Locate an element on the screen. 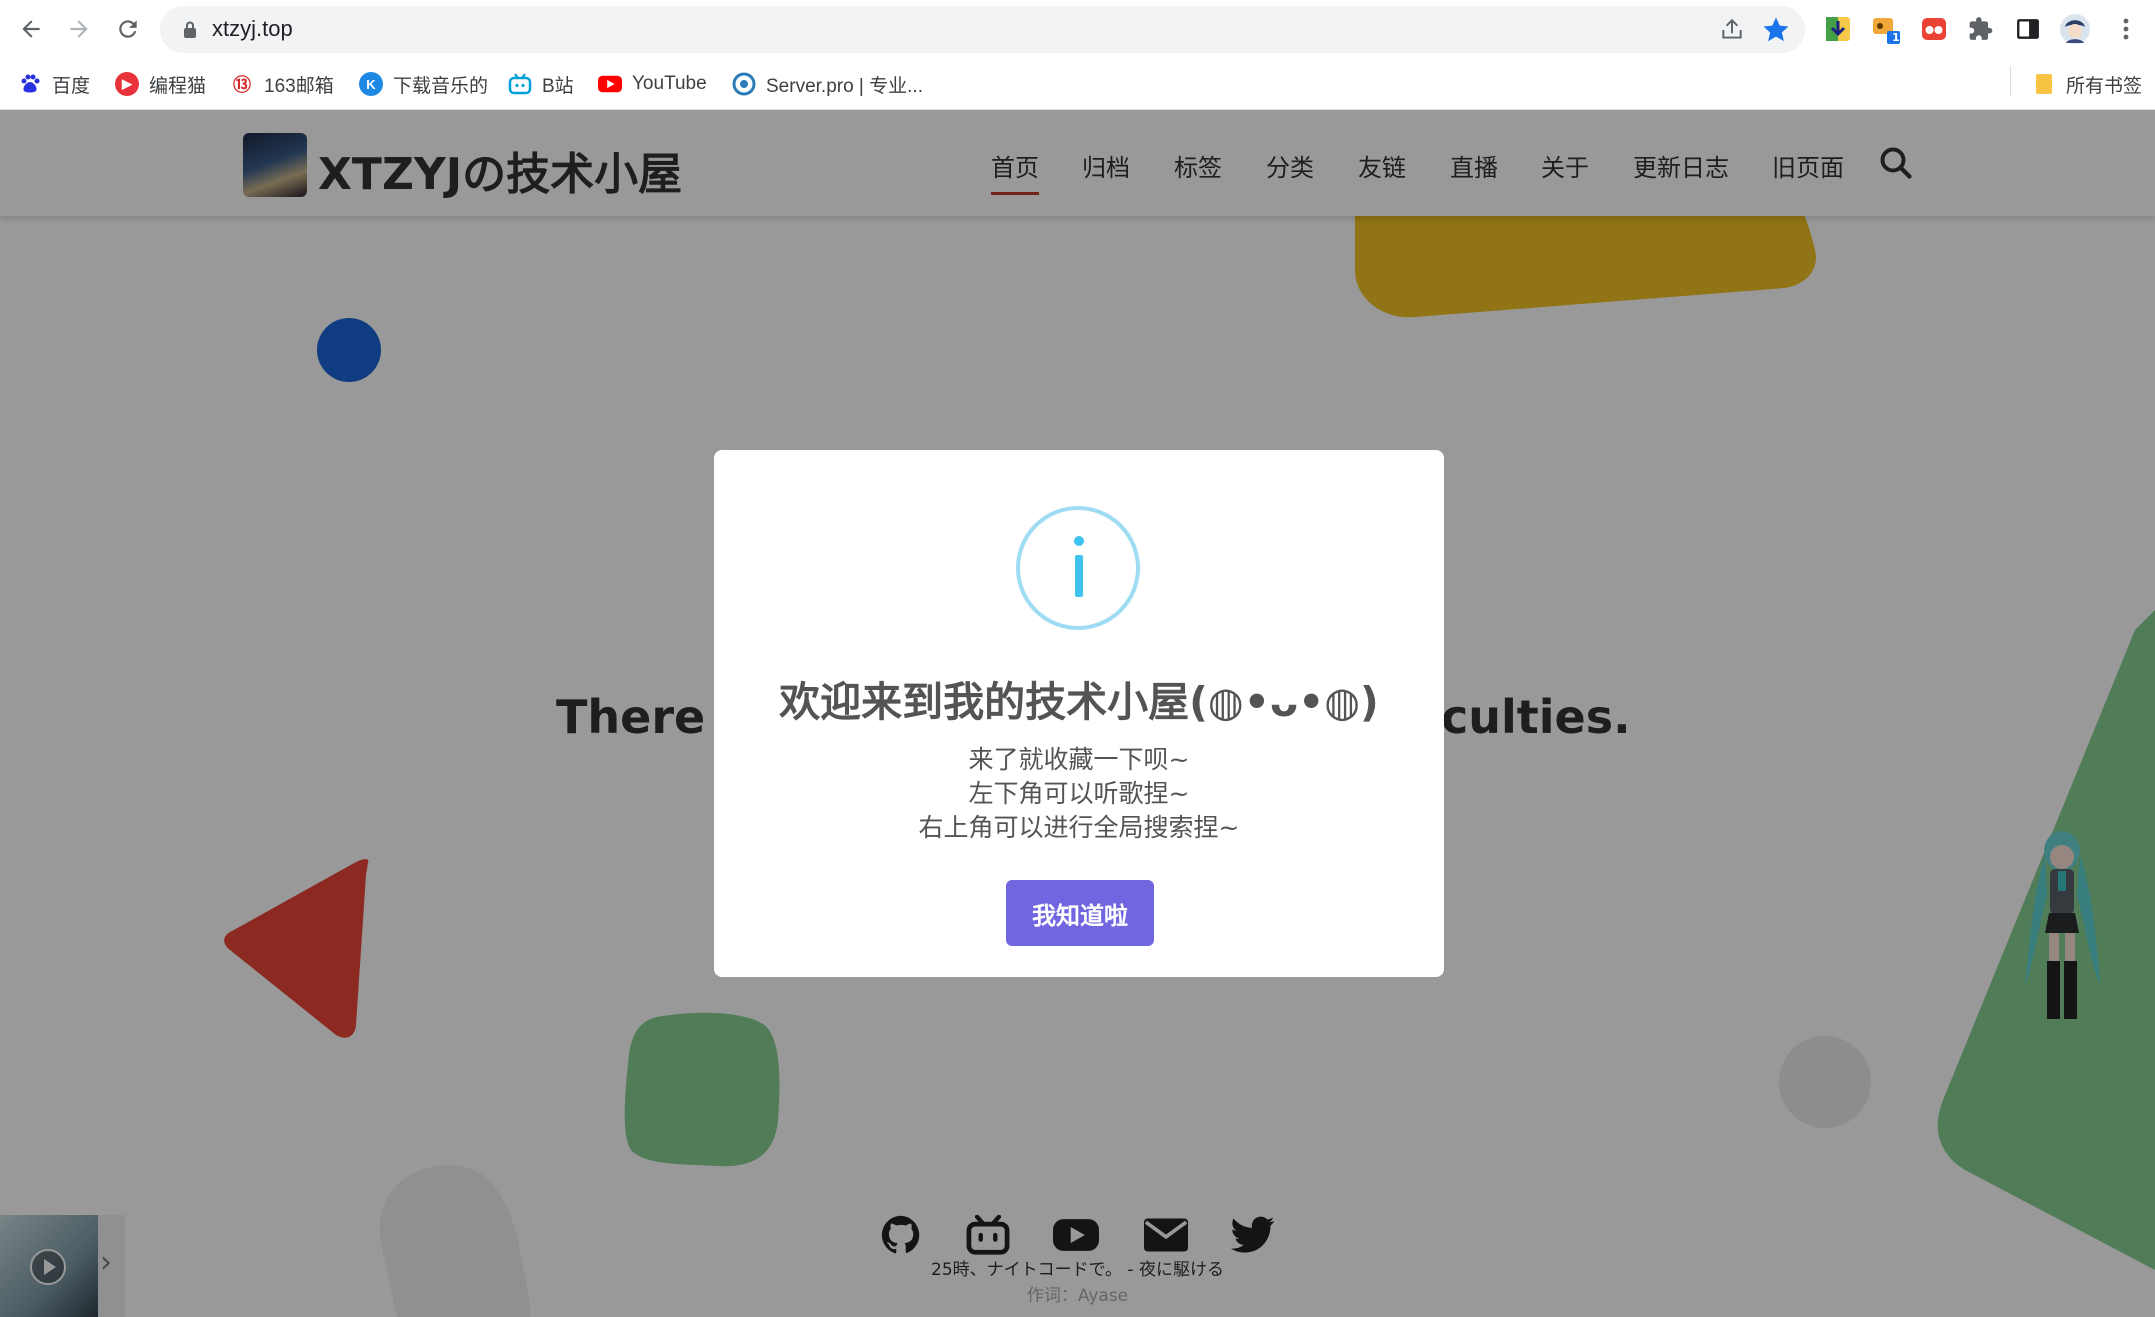 The image size is (2155, 1317). download-extension-icon is located at coordinates (1838, 29).